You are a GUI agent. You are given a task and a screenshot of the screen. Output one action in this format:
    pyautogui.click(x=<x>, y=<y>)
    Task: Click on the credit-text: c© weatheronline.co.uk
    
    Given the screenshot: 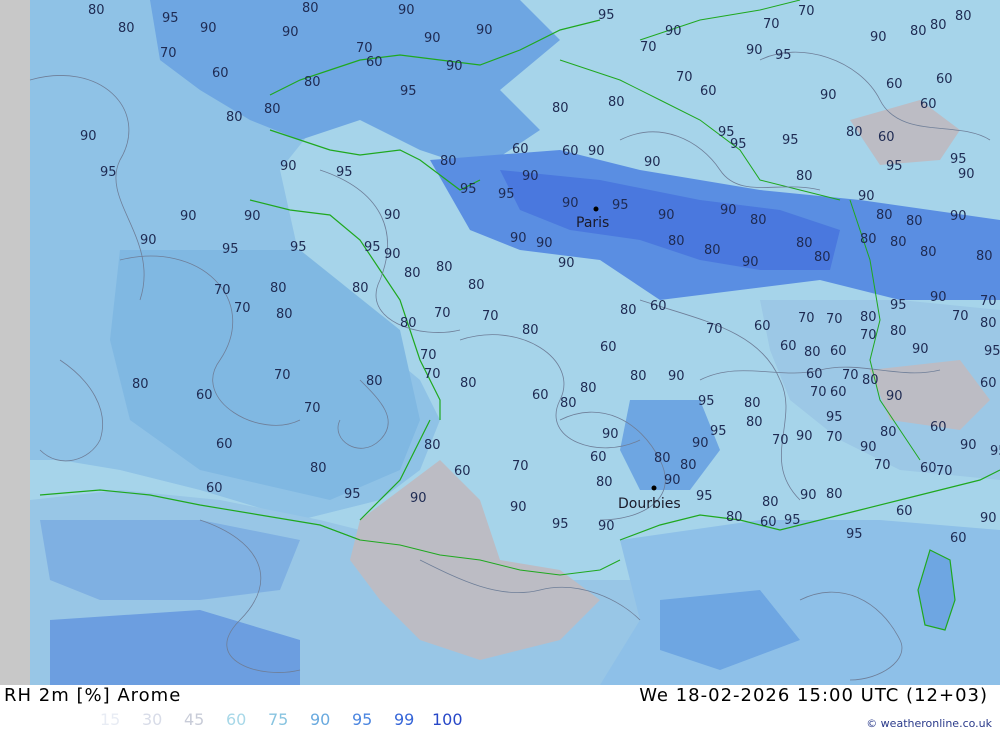 What is the action you would take?
    pyautogui.click(x=929, y=723)
    